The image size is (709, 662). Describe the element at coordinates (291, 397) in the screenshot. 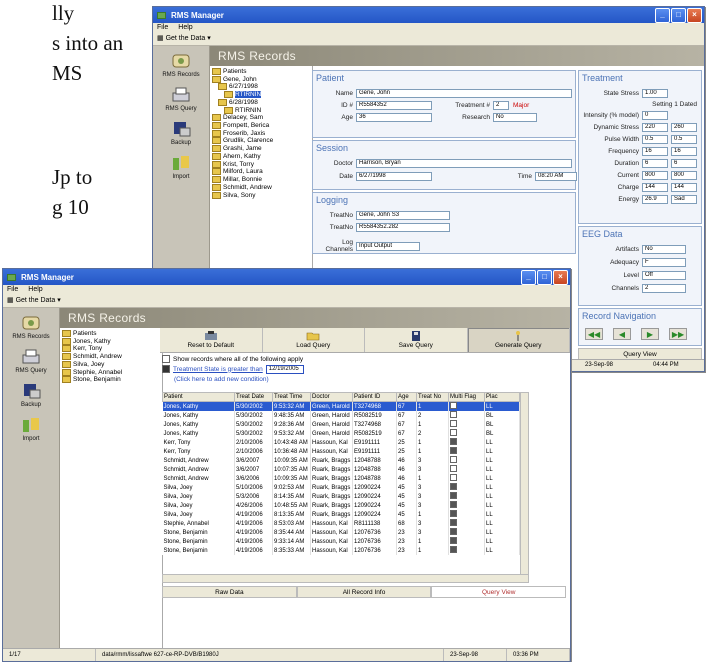

I see `column-header: Treat Time` at that location.